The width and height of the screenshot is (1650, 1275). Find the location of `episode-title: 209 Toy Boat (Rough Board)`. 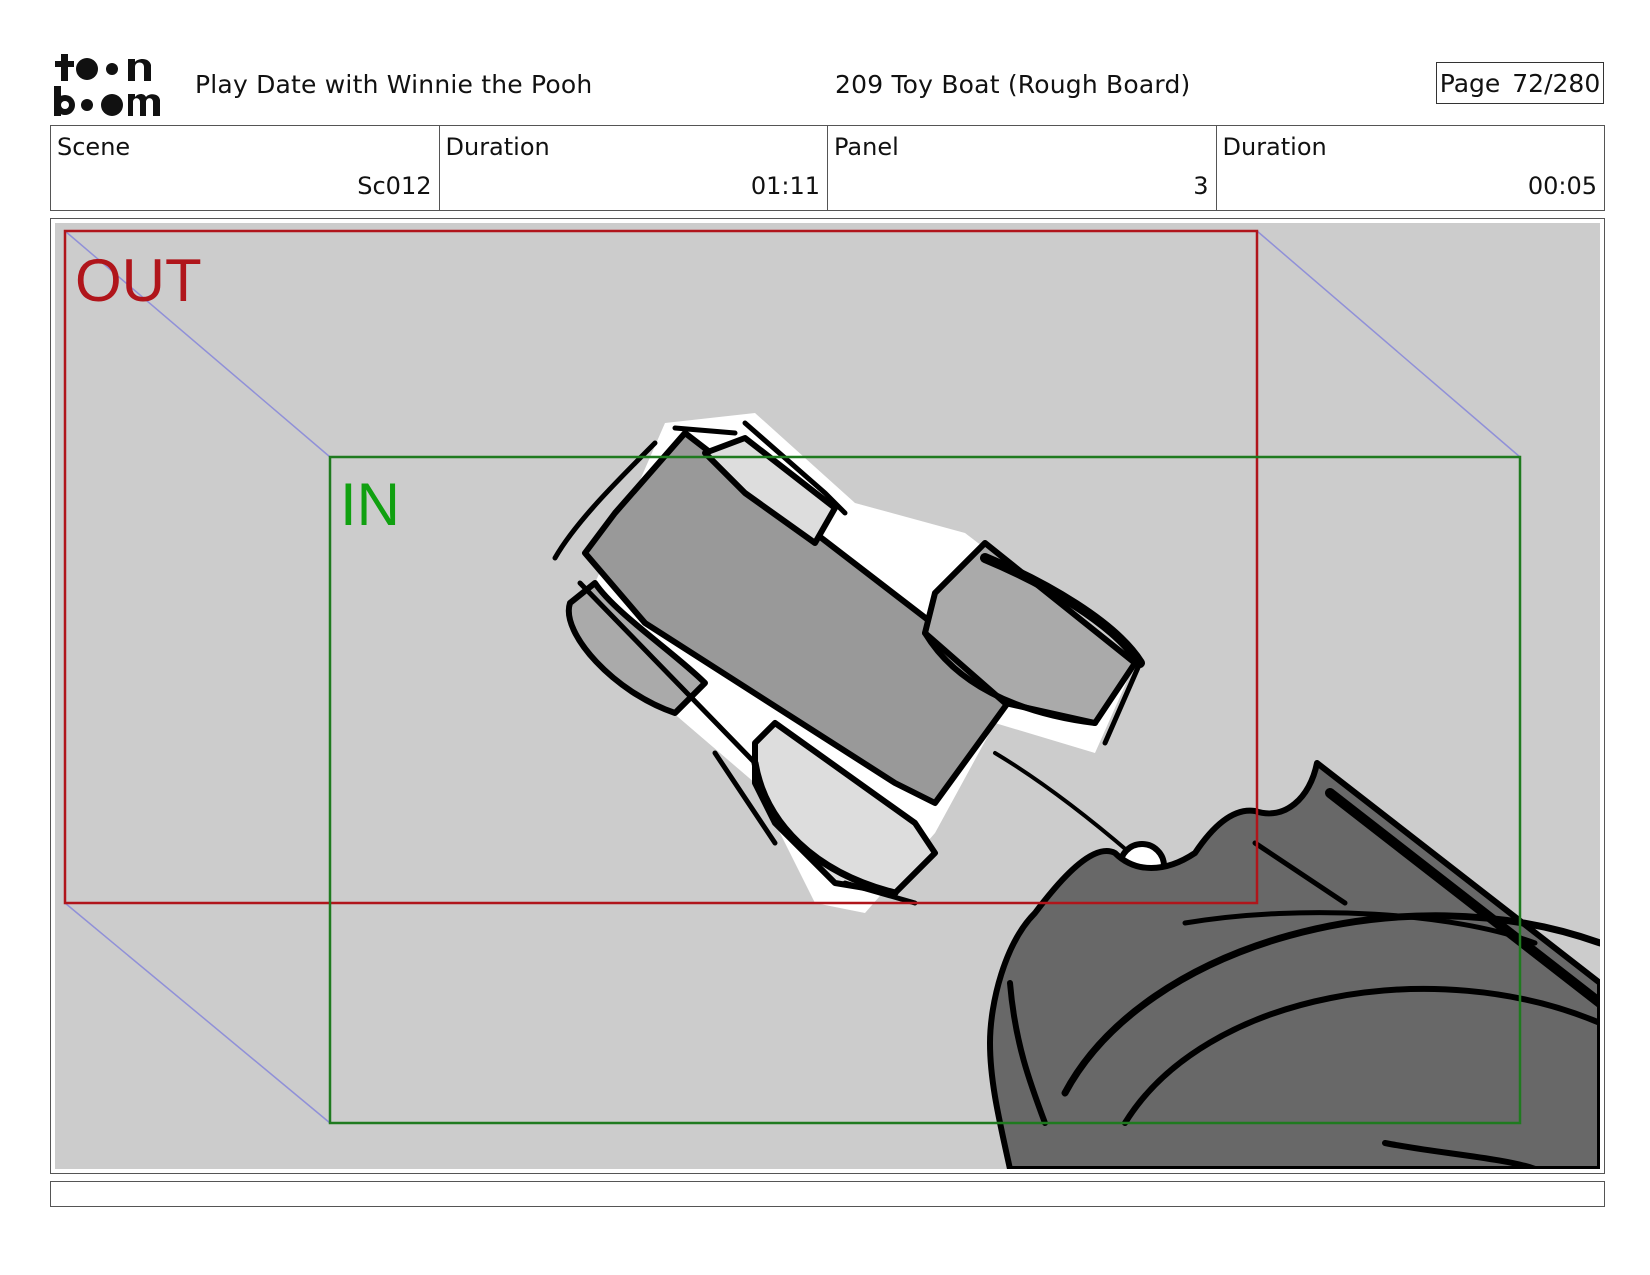

episode-title: 209 Toy Boat (Rough Board) is located at coordinates (1013, 84).